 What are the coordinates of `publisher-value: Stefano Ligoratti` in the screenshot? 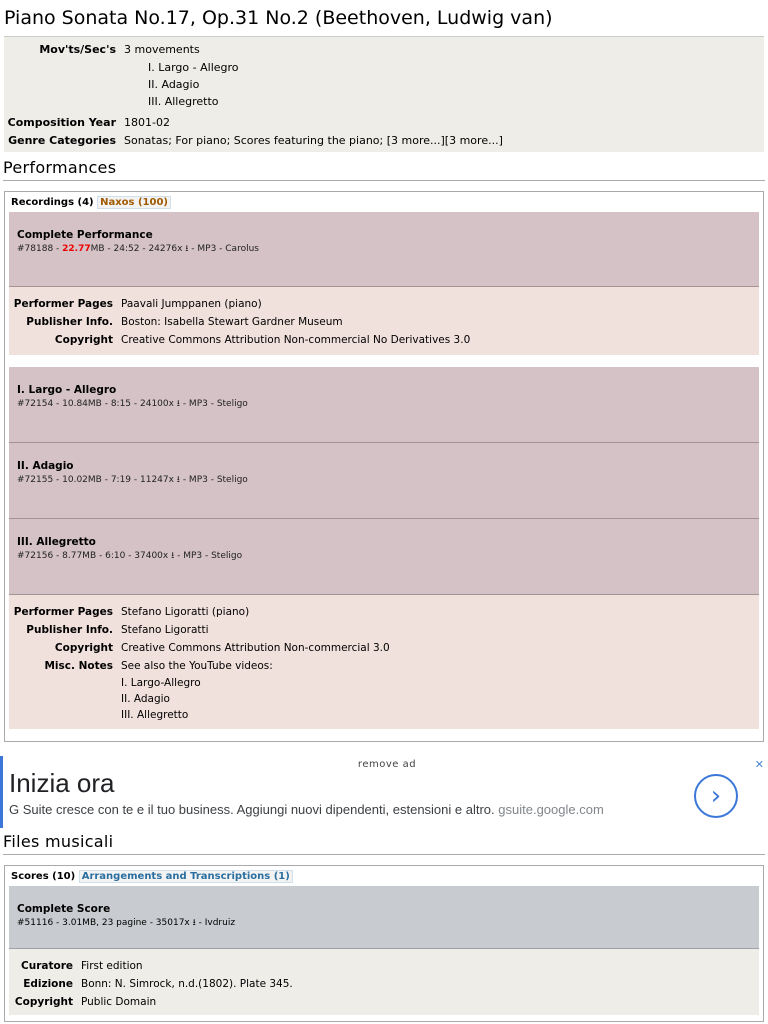 It's located at (165, 630).